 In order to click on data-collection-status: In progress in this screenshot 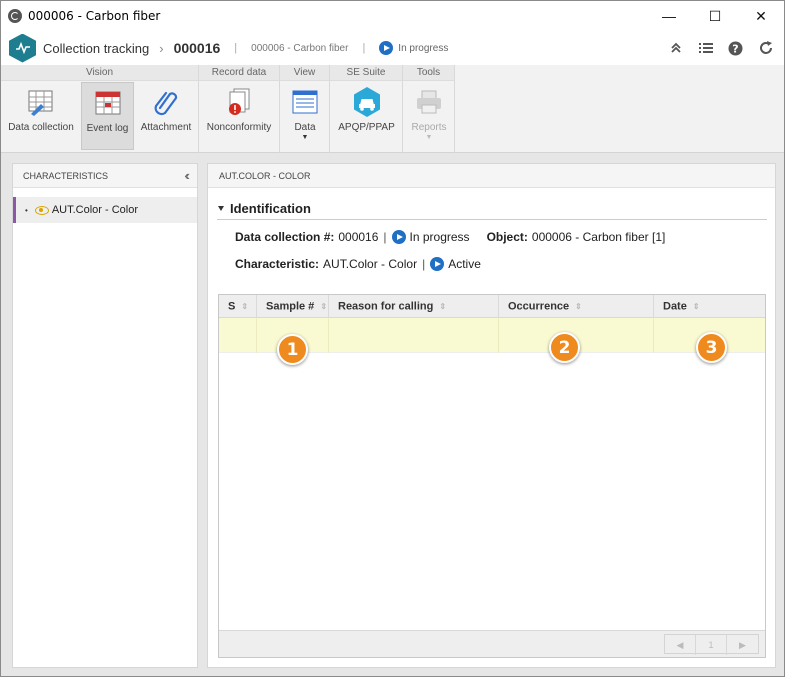, I will do `click(439, 237)`.